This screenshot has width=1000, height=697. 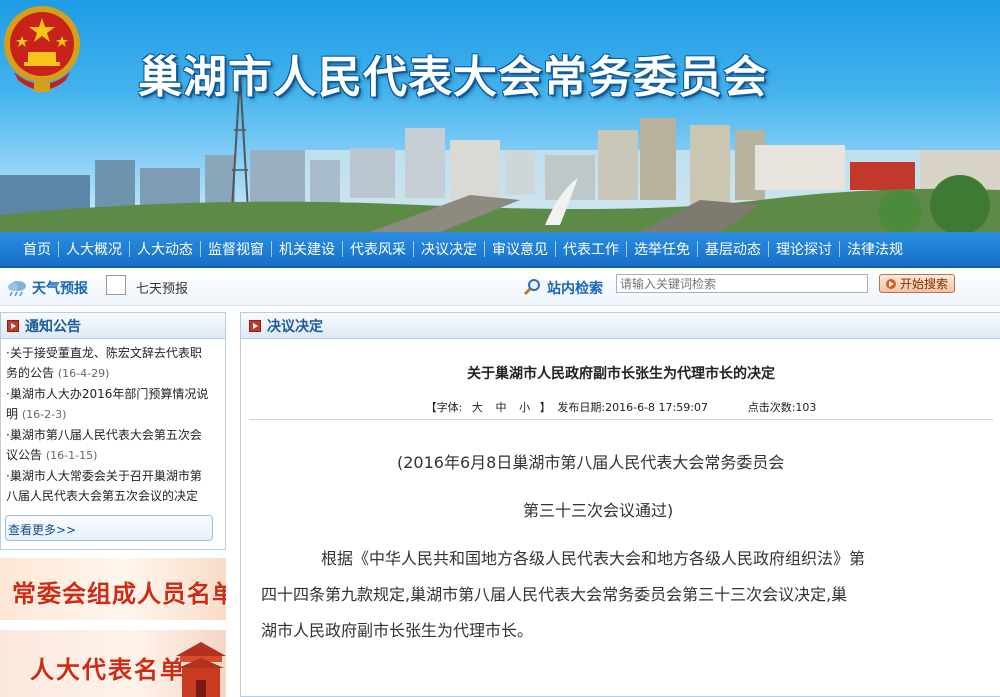 I want to click on tiananmen-gate-icon, so click(x=201, y=669).